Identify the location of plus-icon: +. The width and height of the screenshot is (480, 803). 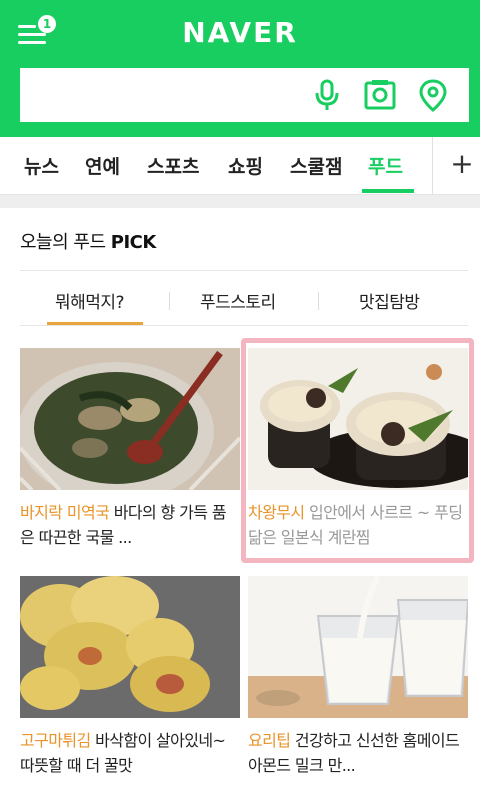
(462, 163).